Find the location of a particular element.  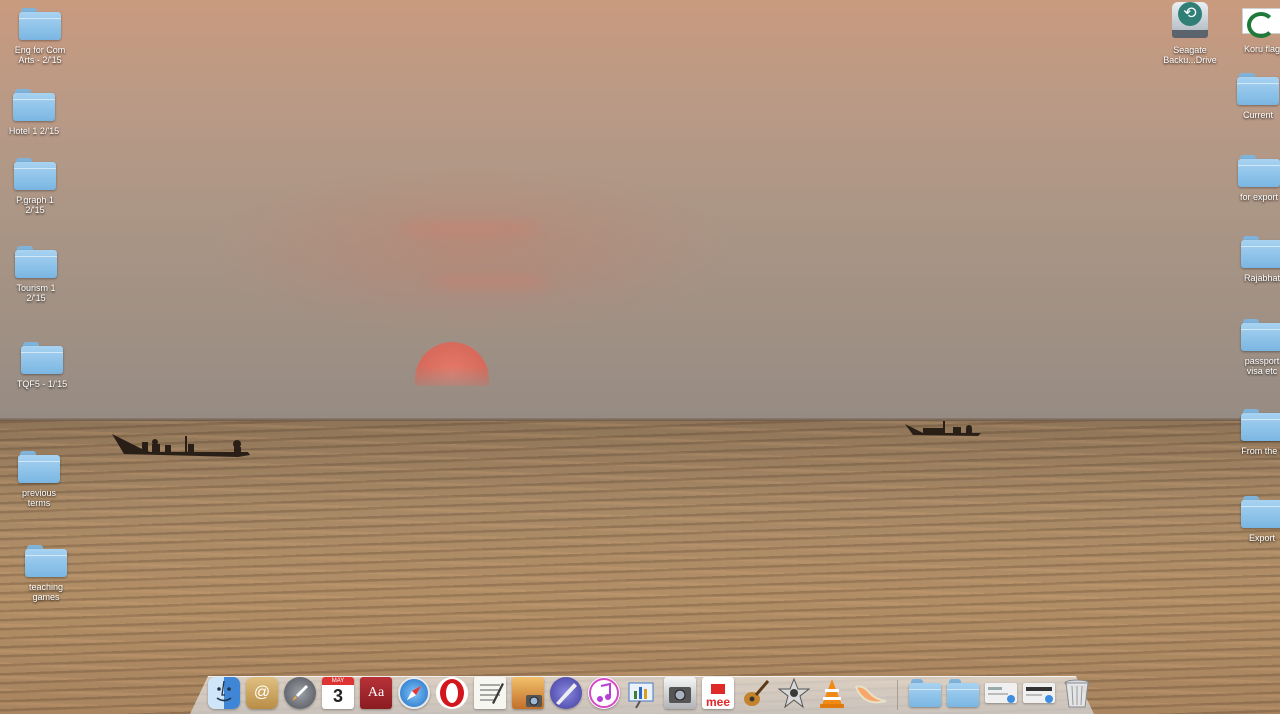

folder-hotel-1: Hotel 1 2/'15 is located at coordinates (35, 112).